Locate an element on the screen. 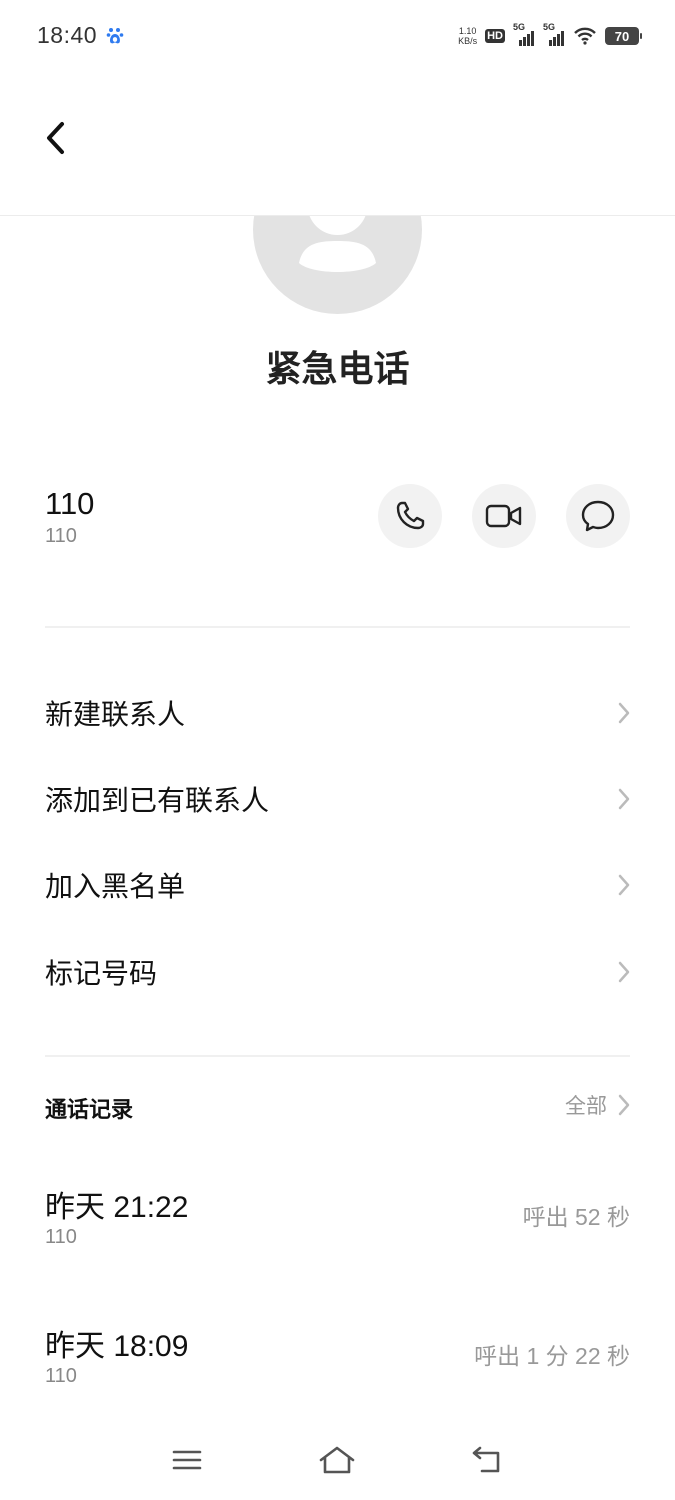  option-add-to-existing-contact: 添加到已有联系人 is located at coordinates (337, 799).